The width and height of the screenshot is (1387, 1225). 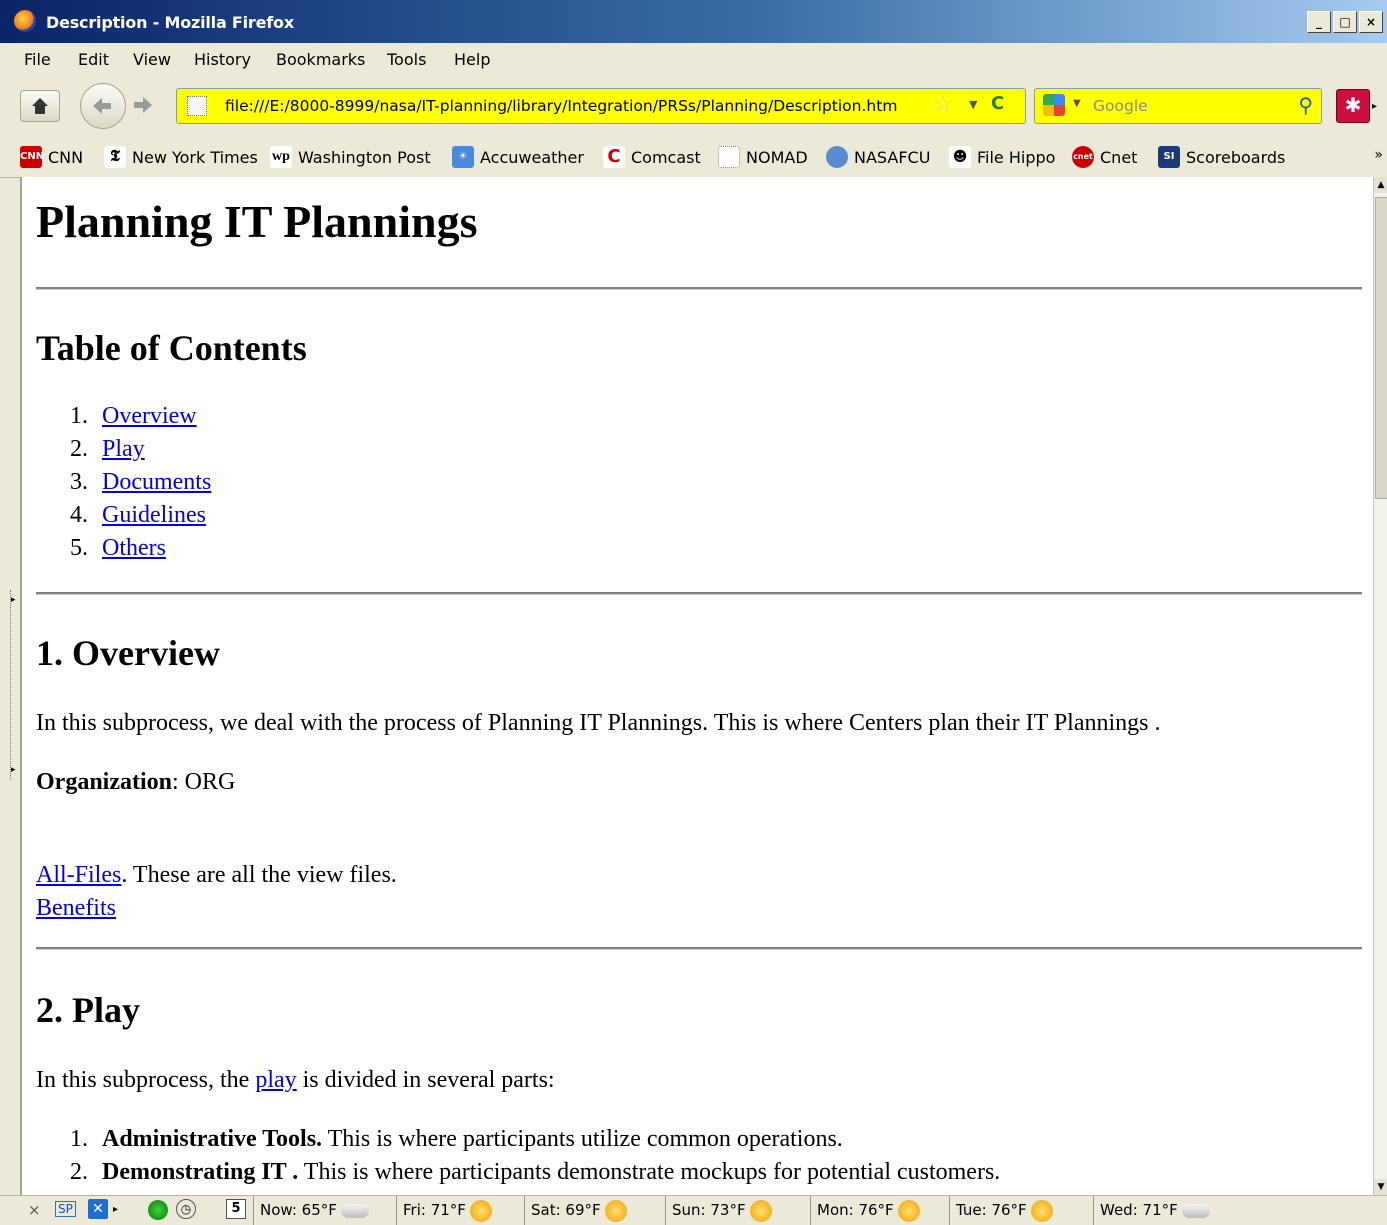 I want to click on forward-button, so click(x=145, y=105).